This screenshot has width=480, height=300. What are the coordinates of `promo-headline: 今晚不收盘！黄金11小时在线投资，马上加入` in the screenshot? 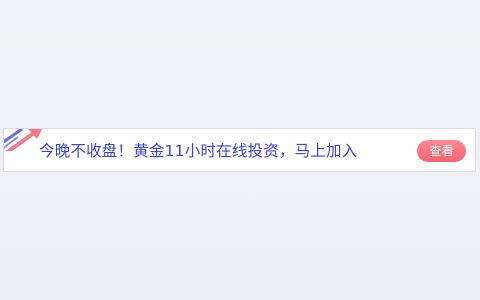 It's located at (198, 151).